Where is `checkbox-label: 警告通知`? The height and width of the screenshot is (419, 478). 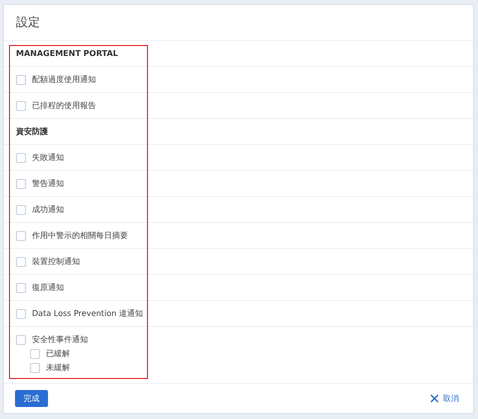 checkbox-label: 警告通知 is located at coordinates (48, 183).